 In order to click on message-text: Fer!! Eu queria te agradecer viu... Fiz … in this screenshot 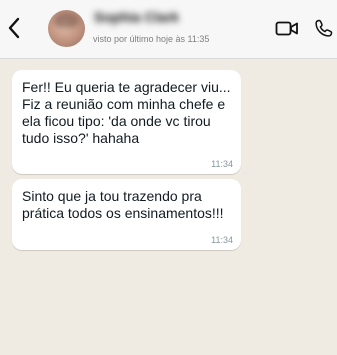, I will do `click(126, 112)`.